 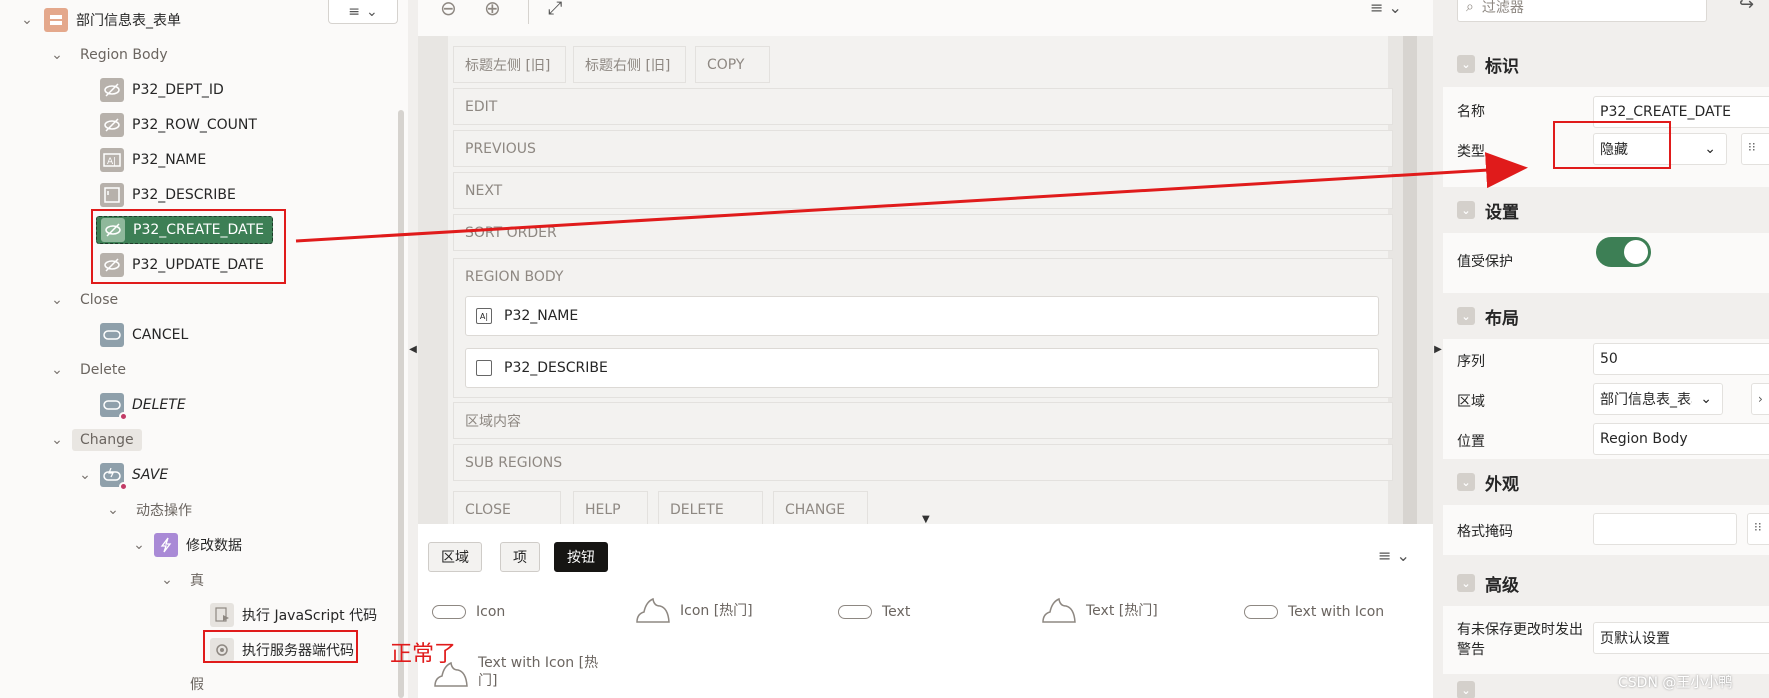 What do you see at coordinates (1665, 529) in the screenshot?
I see `format-mask-field` at bounding box center [1665, 529].